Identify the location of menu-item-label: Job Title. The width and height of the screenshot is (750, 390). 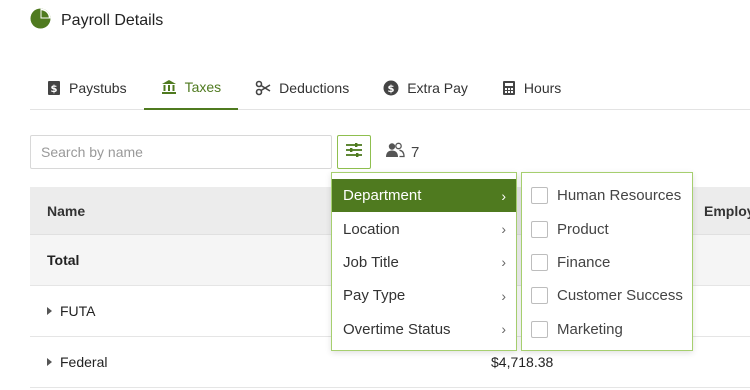
(371, 262).